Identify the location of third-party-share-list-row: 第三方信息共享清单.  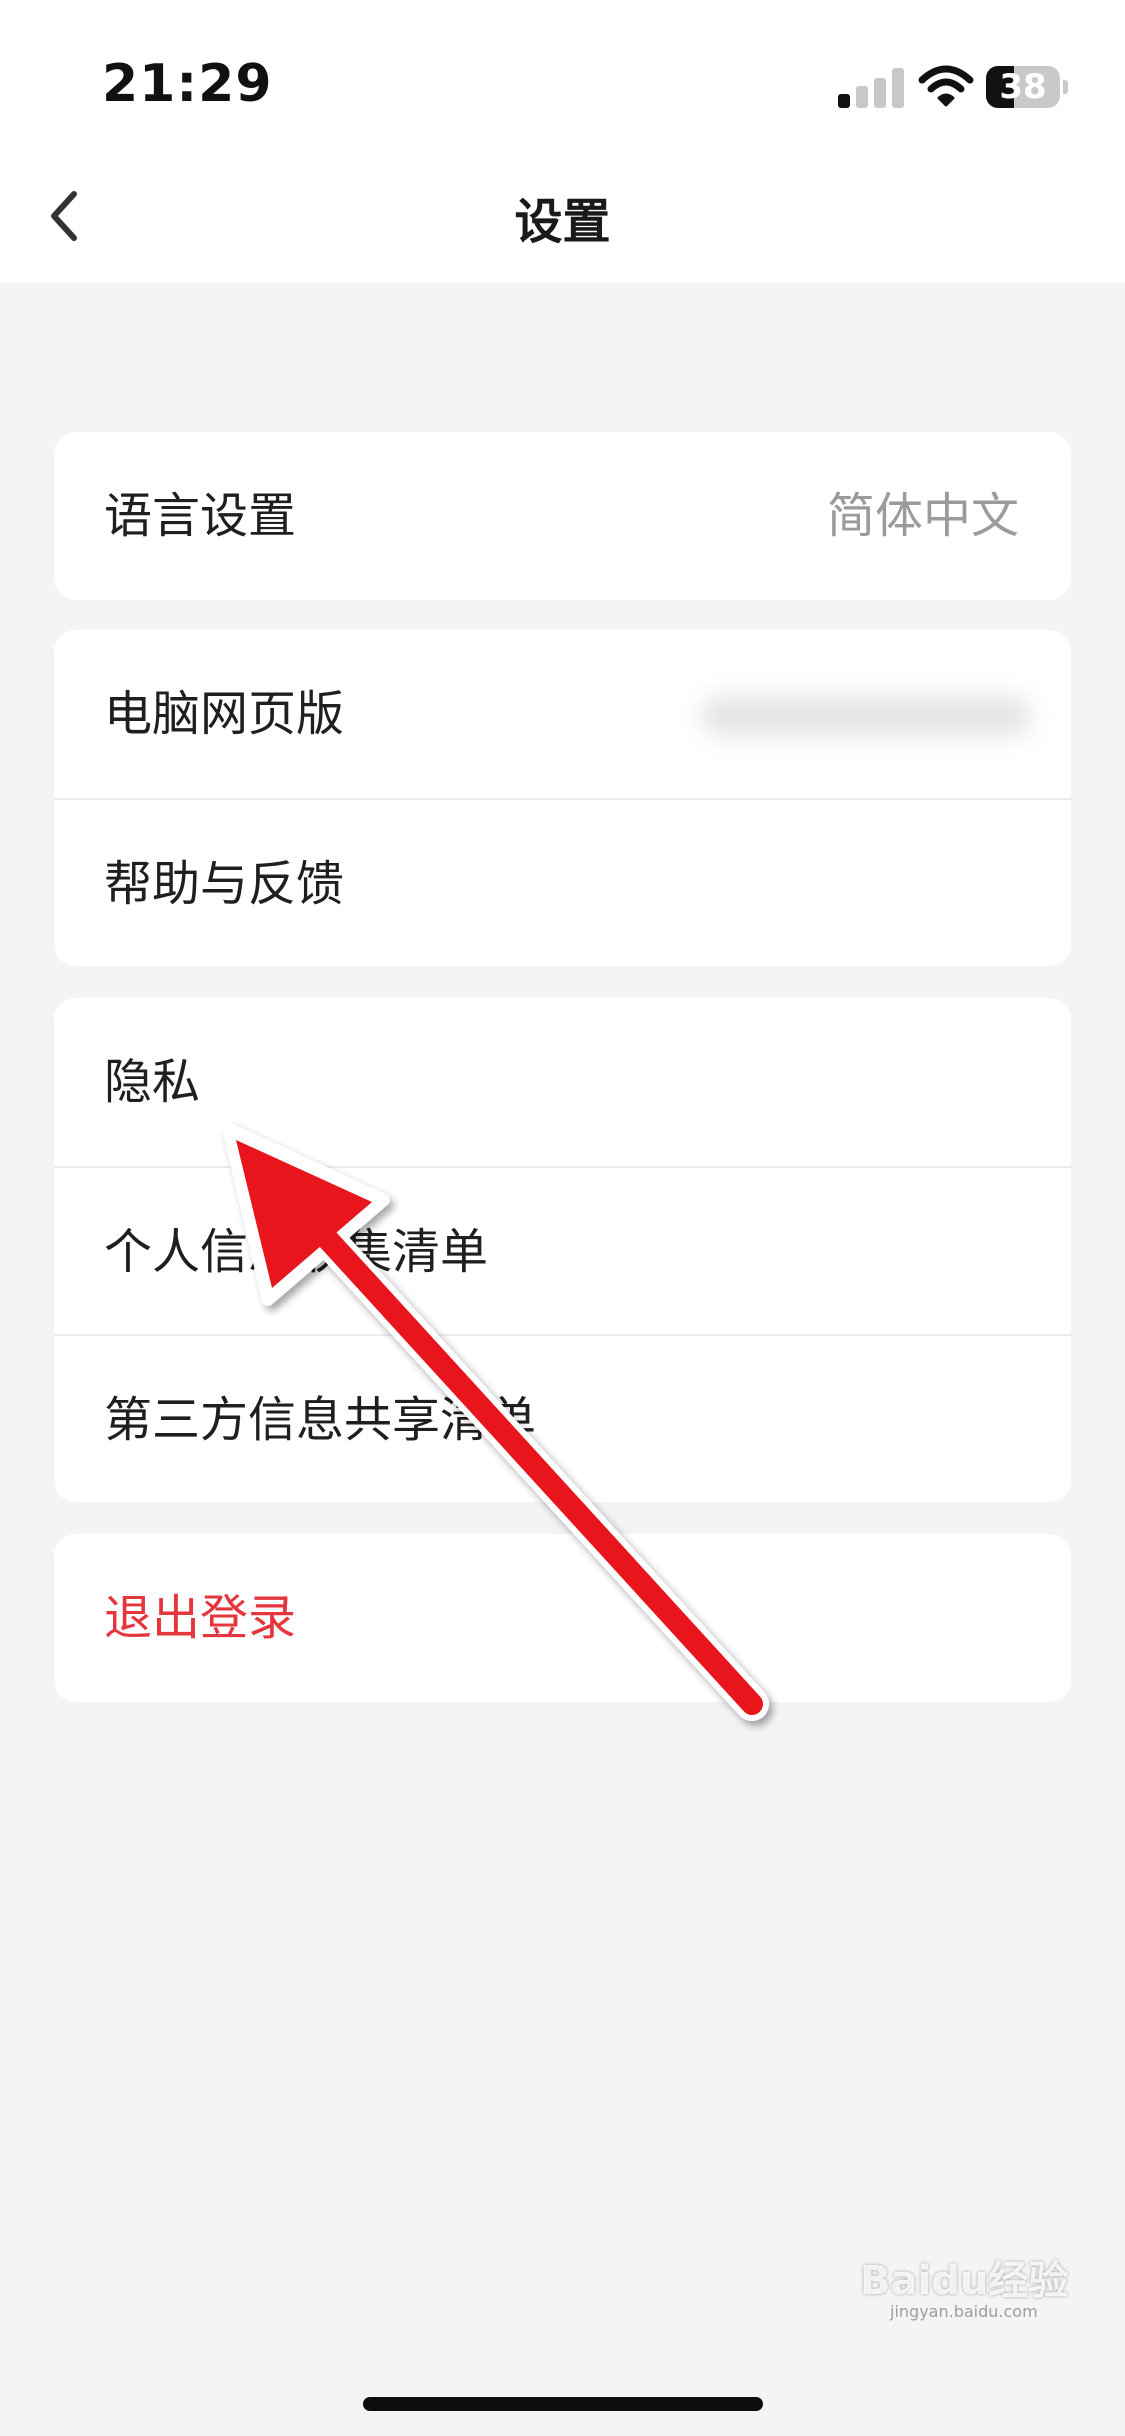
(562, 1418).